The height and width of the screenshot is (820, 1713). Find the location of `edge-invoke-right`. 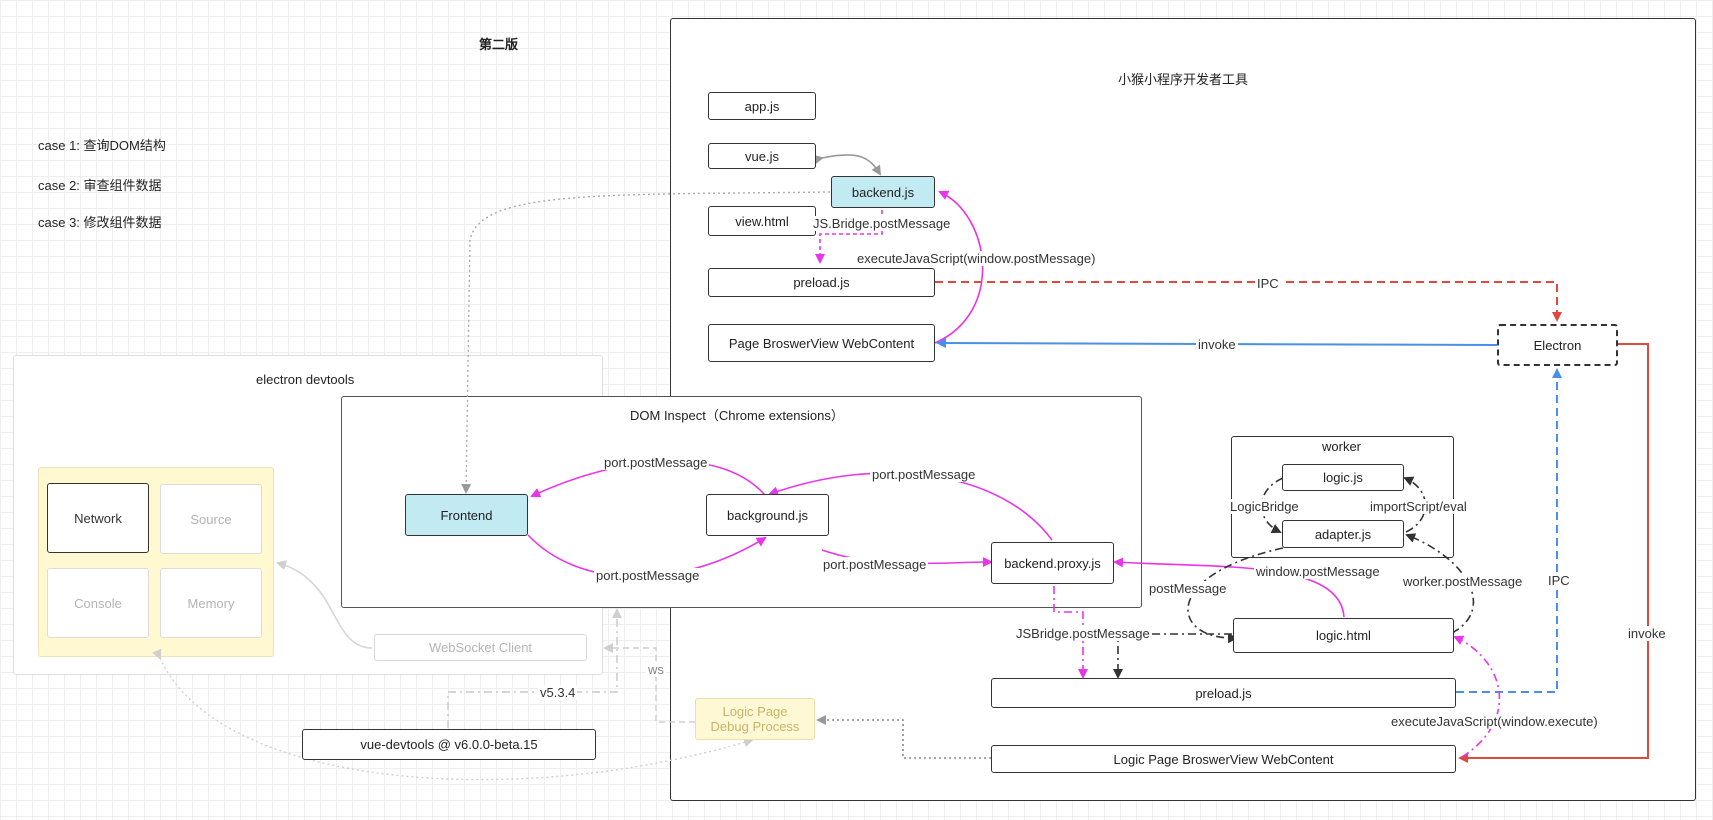

edge-invoke-right is located at coordinates (1553, 553).